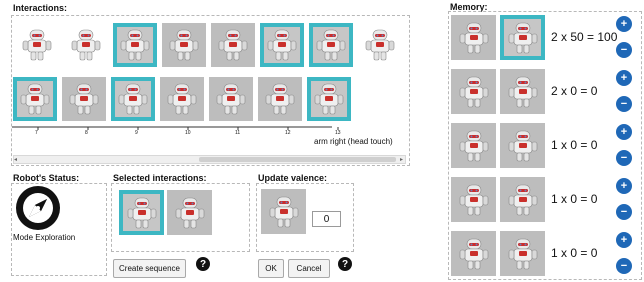 This screenshot has height=282, width=644. What do you see at coordinates (574, 91) in the screenshot?
I see `memory-row-text: 2 x 0 = 0` at bounding box center [574, 91].